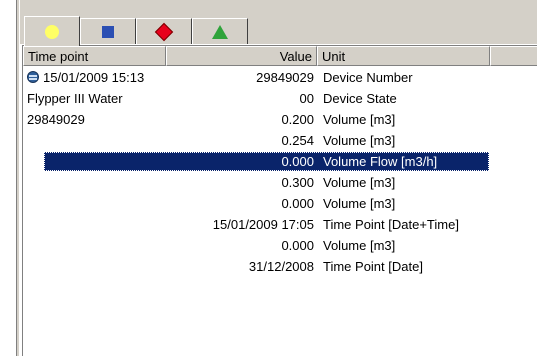  What do you see at coordinates (360, 98) in the screenshot?
I see `unit-cell: Device State` at bounding box center [360, 98].